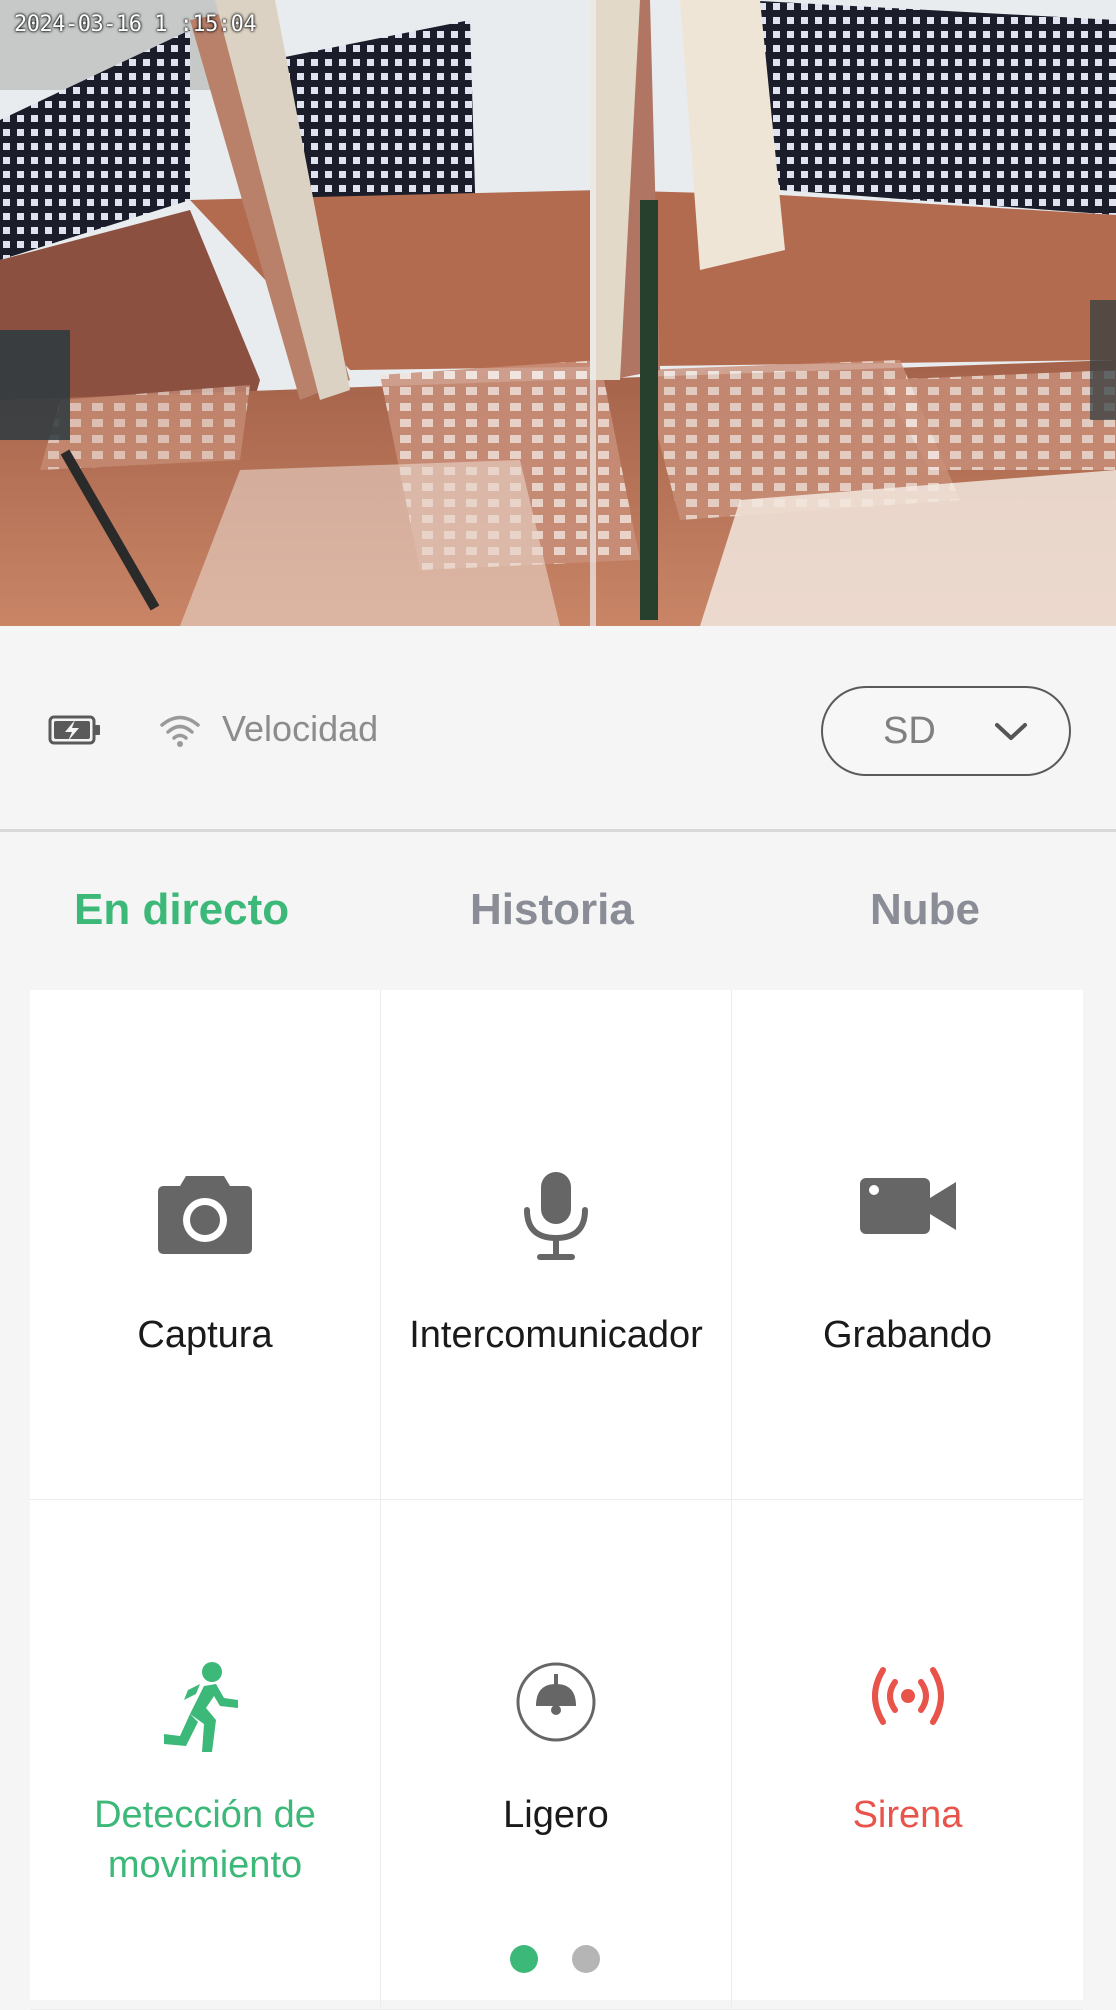  I want to click on intercom-button: Intercomunicador, so click(556, 1245).